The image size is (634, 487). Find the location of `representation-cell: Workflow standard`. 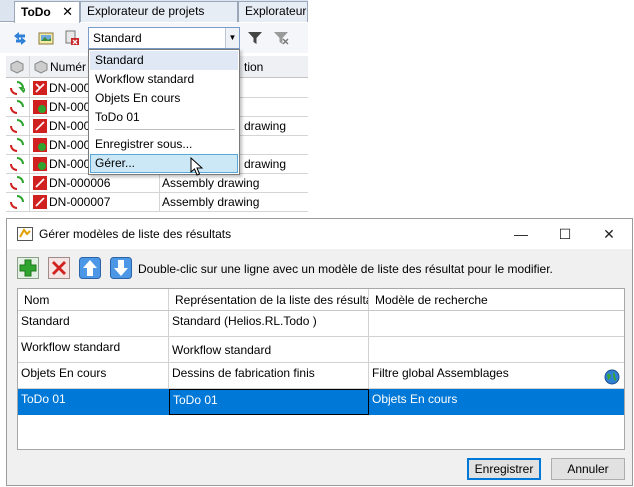

representation-cell: Workflow standard is located at coordinates (269, 350).